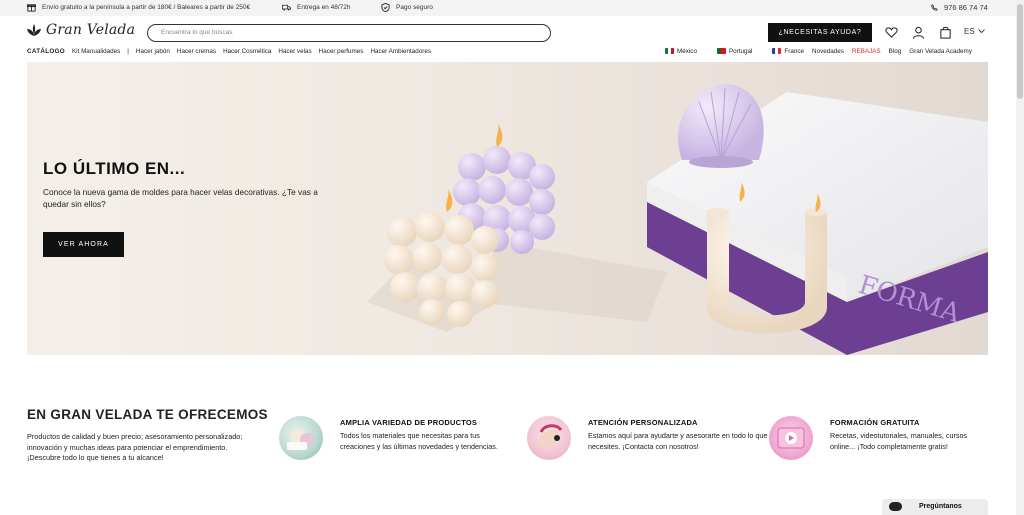 This screenshot has width=1024, height=515. I want to click on user-icon, so click(918, 32).